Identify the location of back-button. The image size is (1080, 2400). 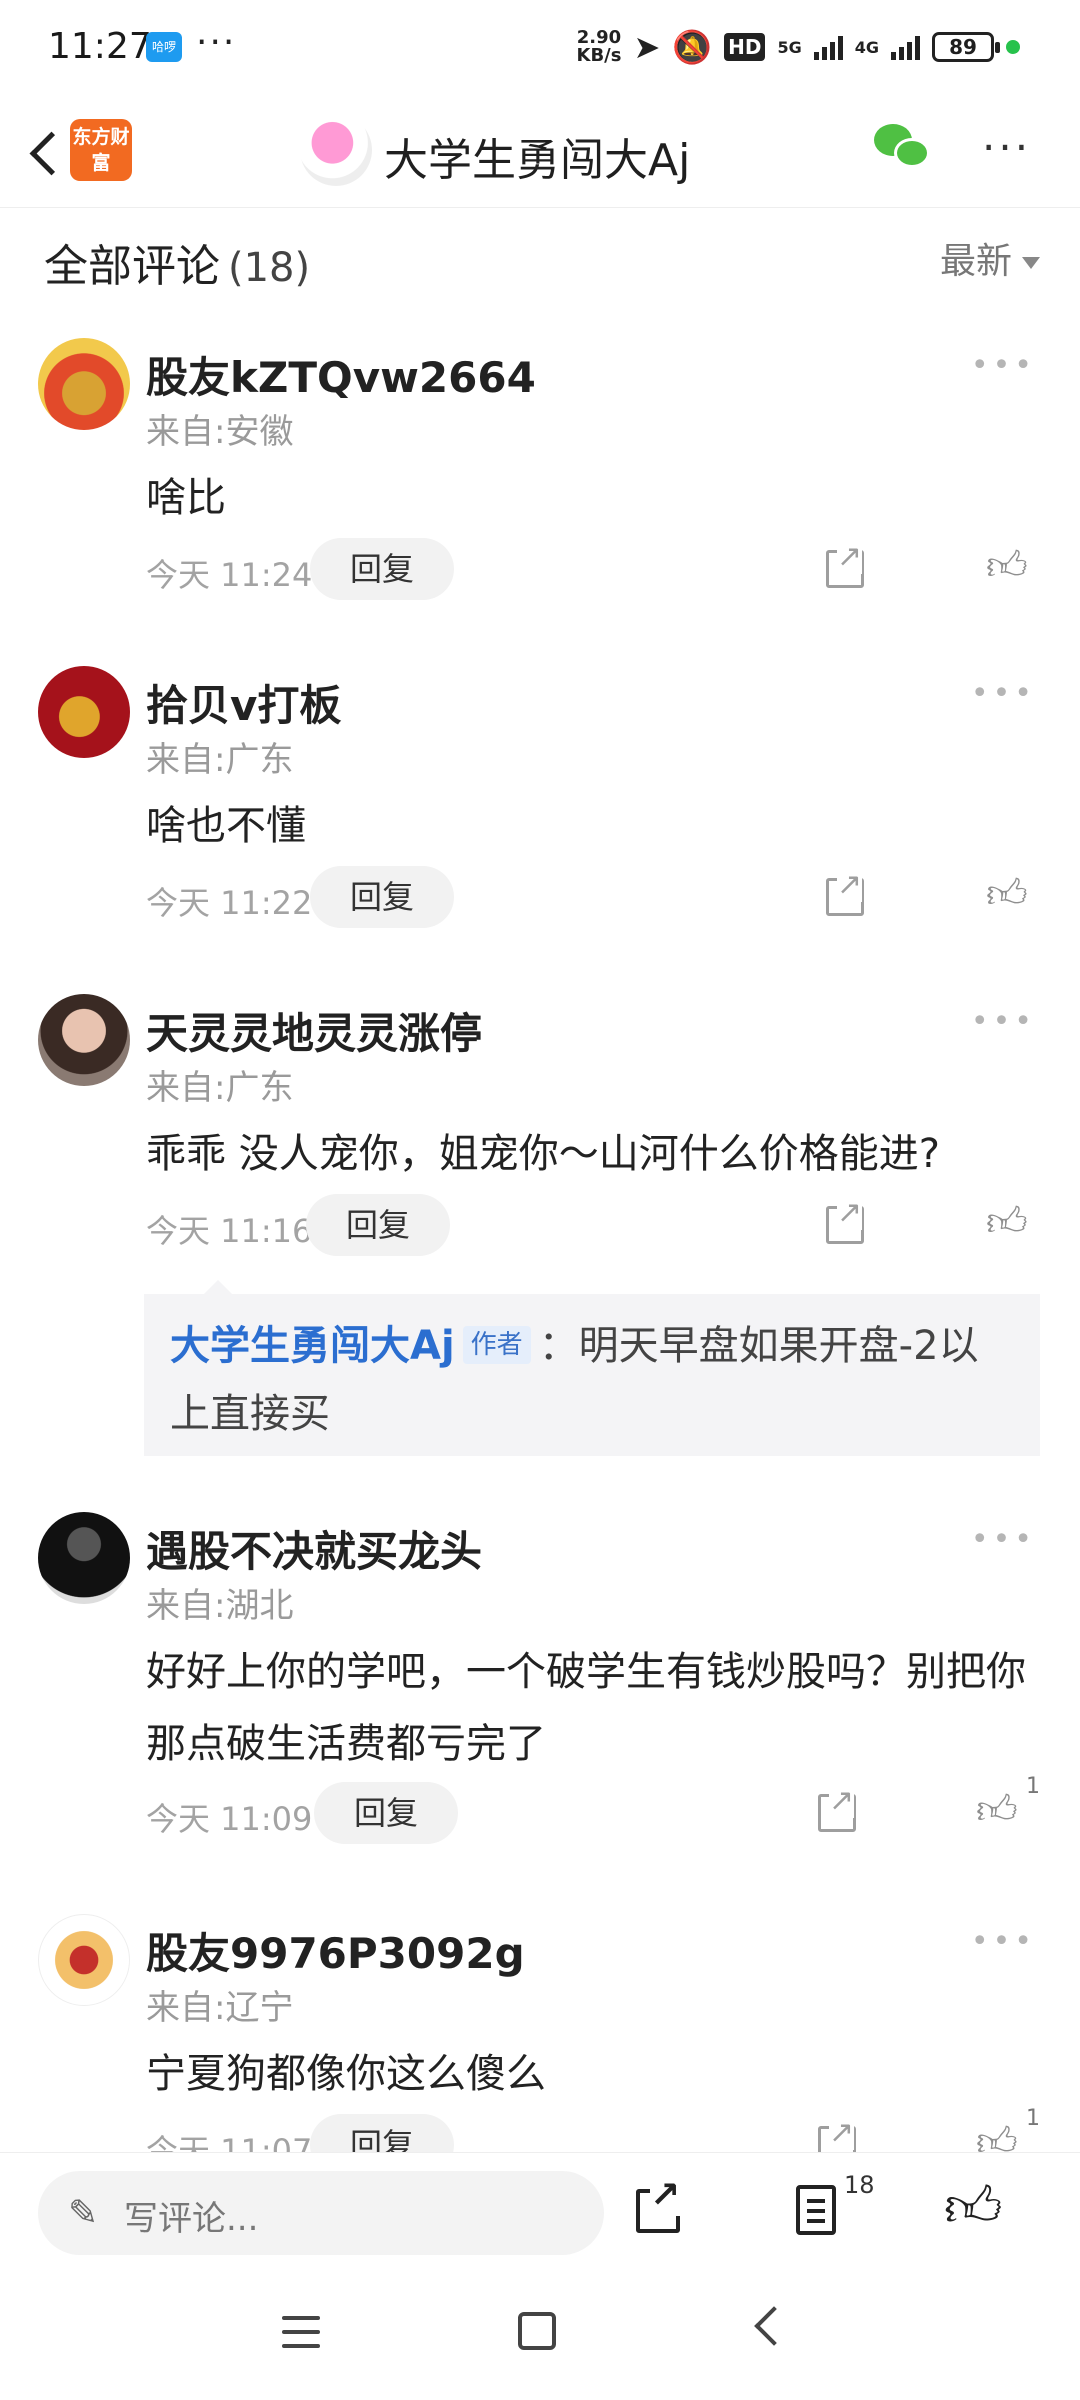
(46, 152).